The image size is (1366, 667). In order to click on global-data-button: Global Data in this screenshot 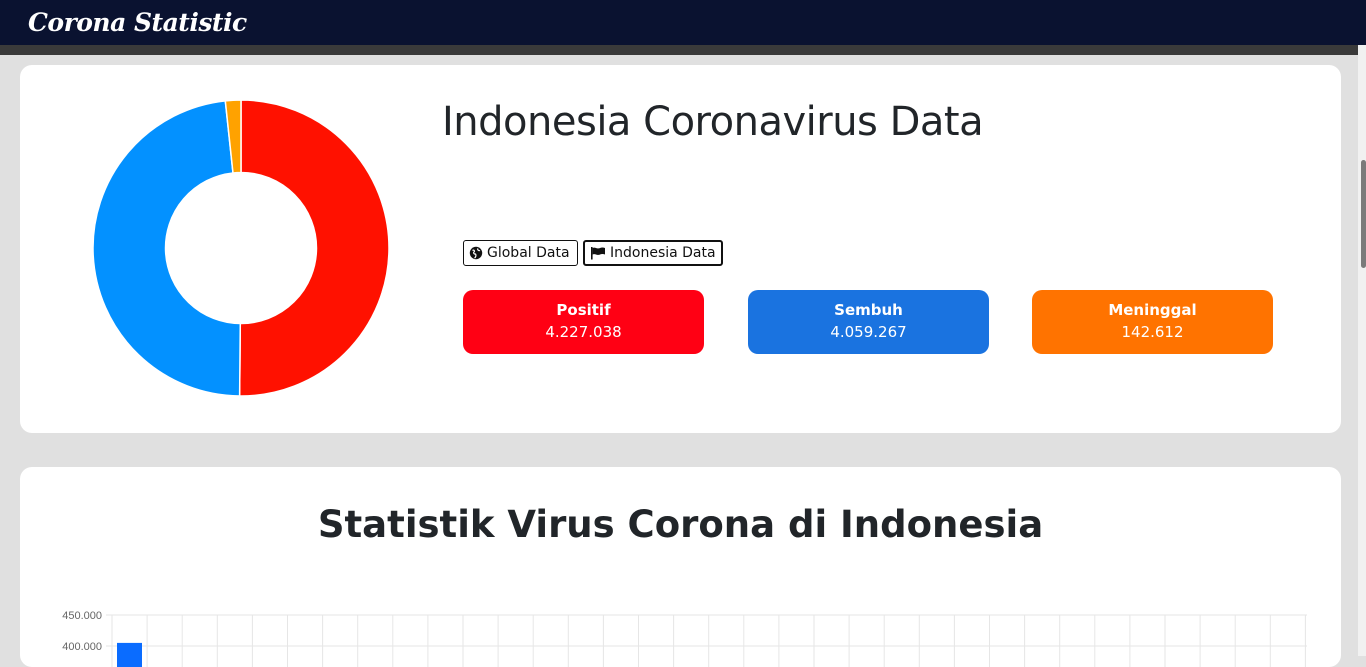, I will do `click(520, 253)`.